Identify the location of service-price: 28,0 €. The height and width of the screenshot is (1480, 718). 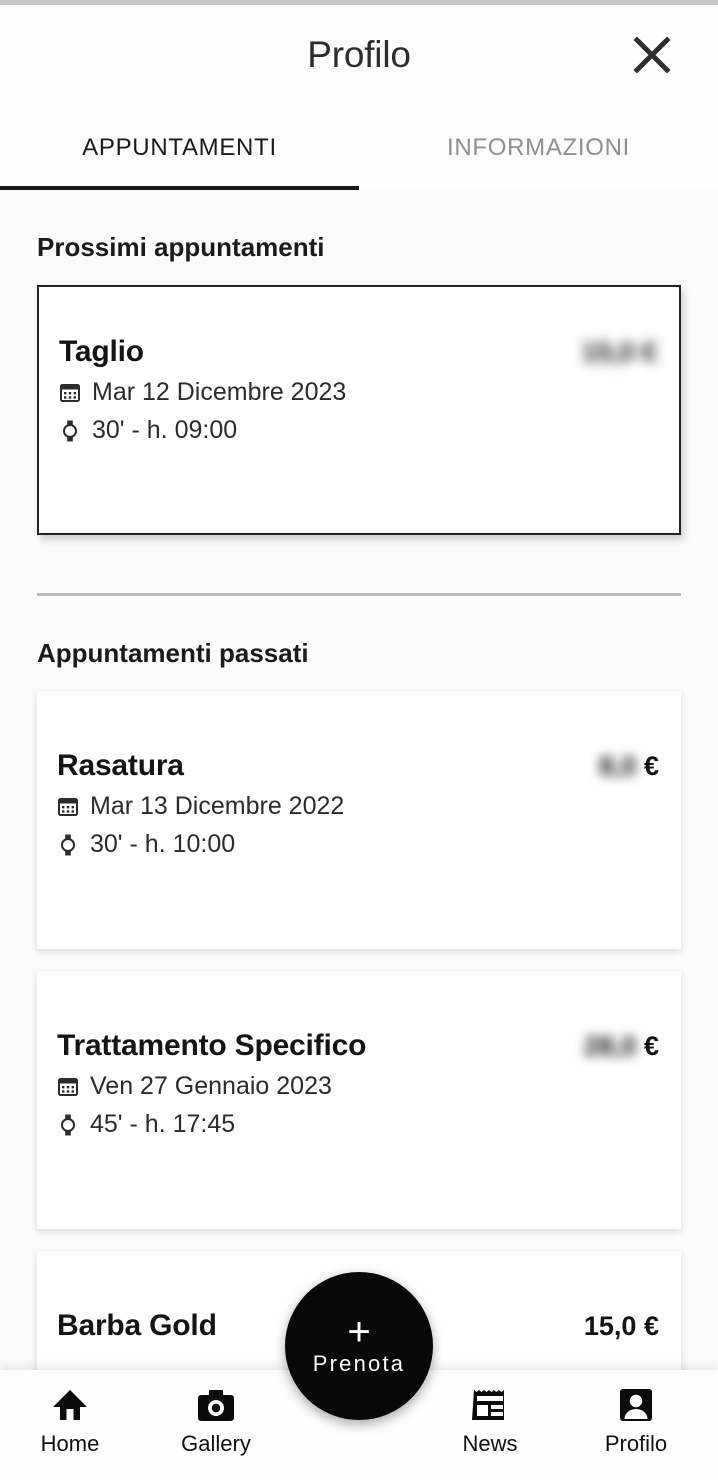
(621, 1046).